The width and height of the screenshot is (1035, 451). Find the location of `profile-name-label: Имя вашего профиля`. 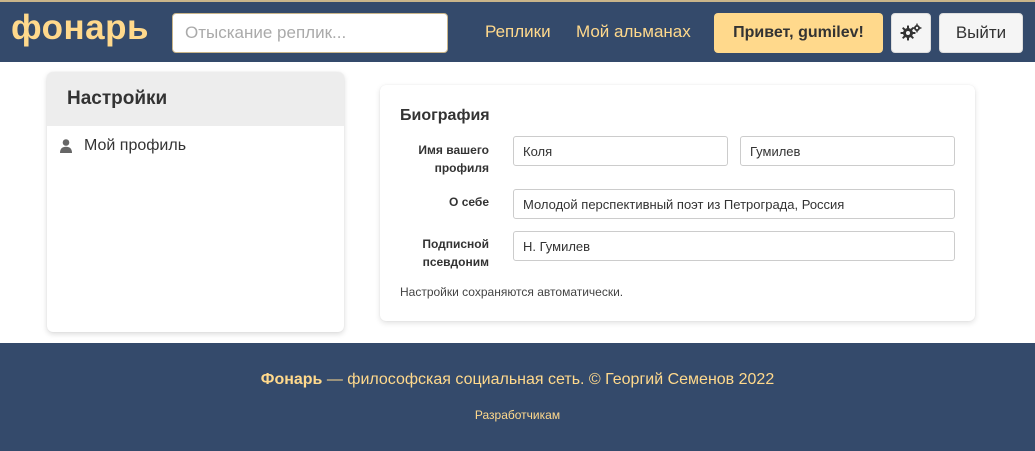

profile-name-label: Имя вашего профиля is located at coordinates (453, 159).